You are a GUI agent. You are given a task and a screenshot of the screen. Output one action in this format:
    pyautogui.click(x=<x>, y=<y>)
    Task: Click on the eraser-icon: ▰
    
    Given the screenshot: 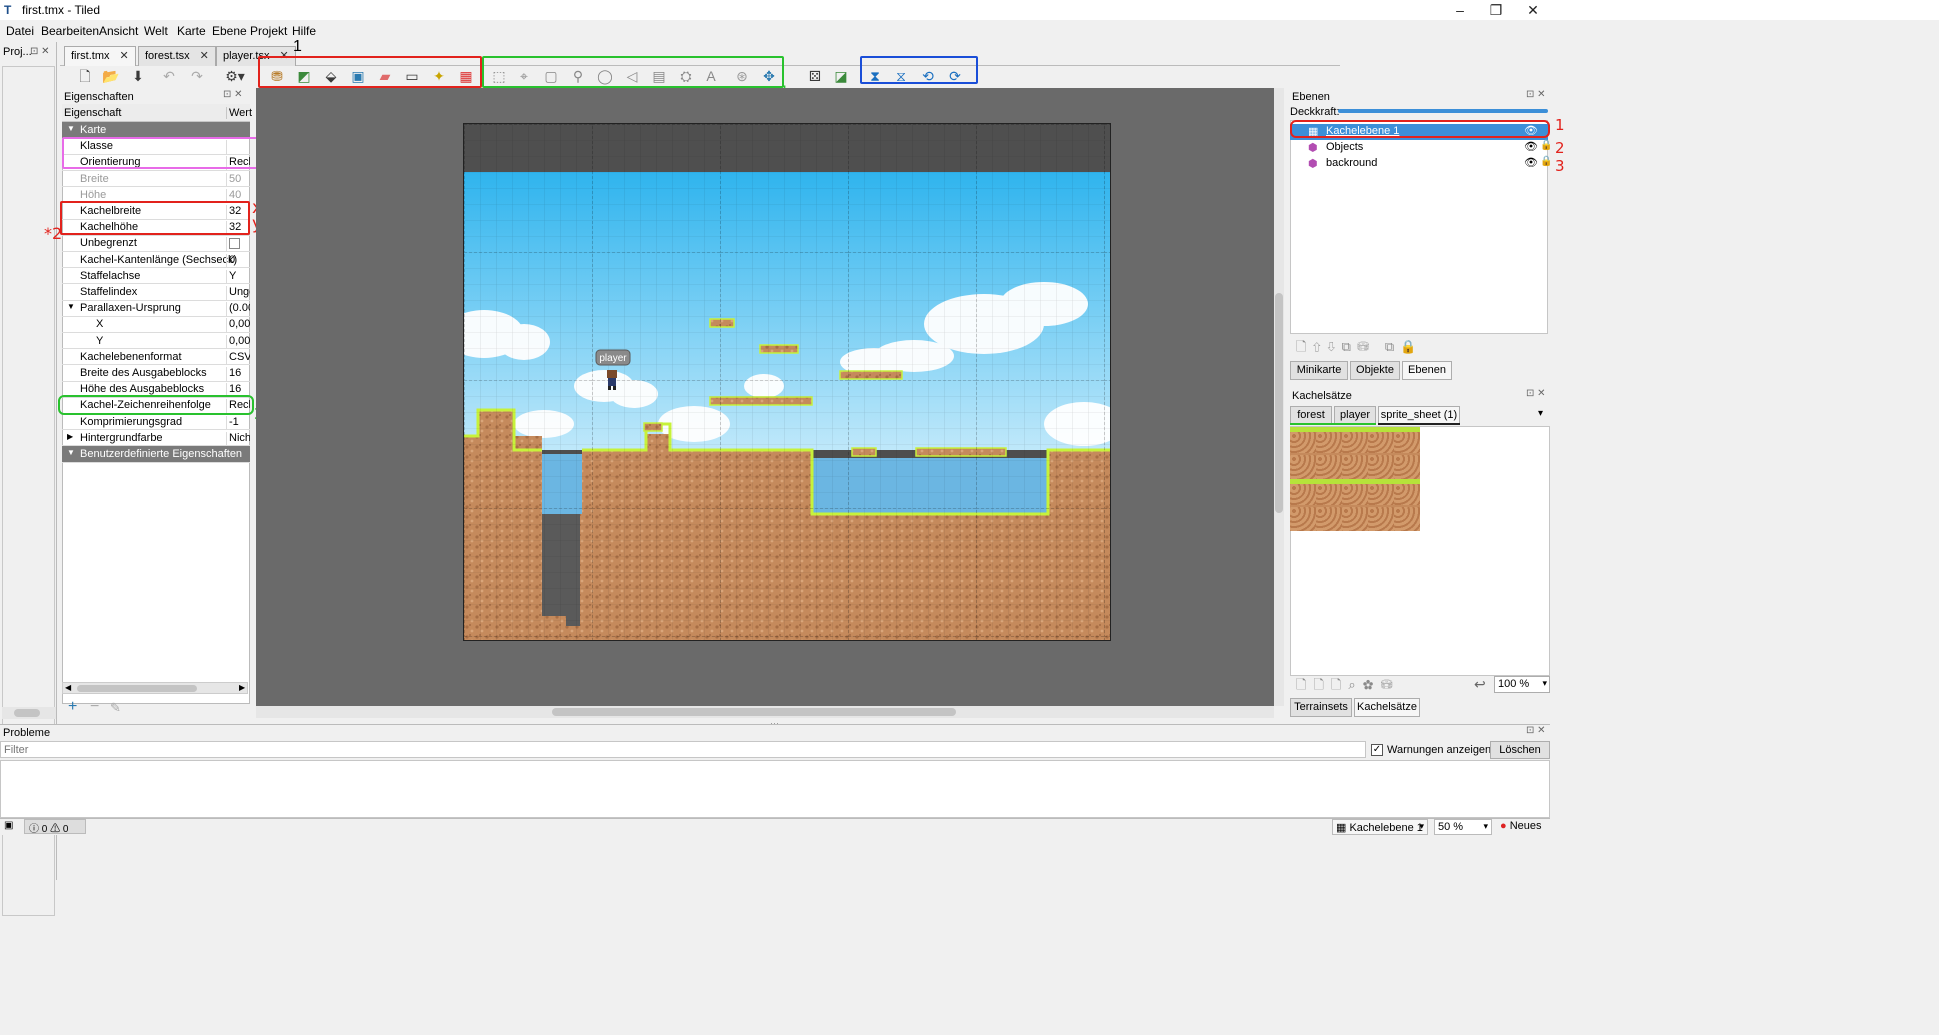 What is the action you would take?
    pyautogui.click(x=385, y=76)
    